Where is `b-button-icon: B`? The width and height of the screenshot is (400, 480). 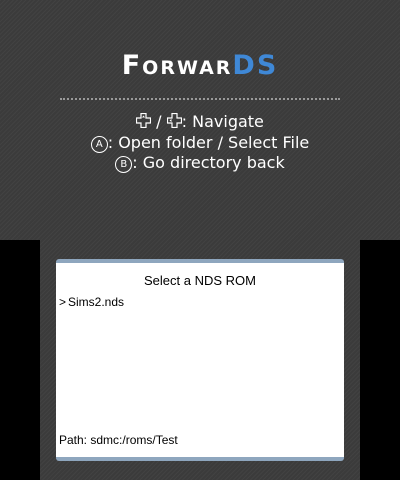 b-button-icon: B is located at coordinates (124, 164).